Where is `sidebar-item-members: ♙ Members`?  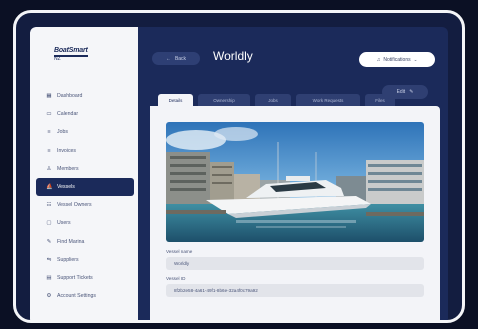
sidebar-item-members: ♙ Members is located at coordinates (85, 169).